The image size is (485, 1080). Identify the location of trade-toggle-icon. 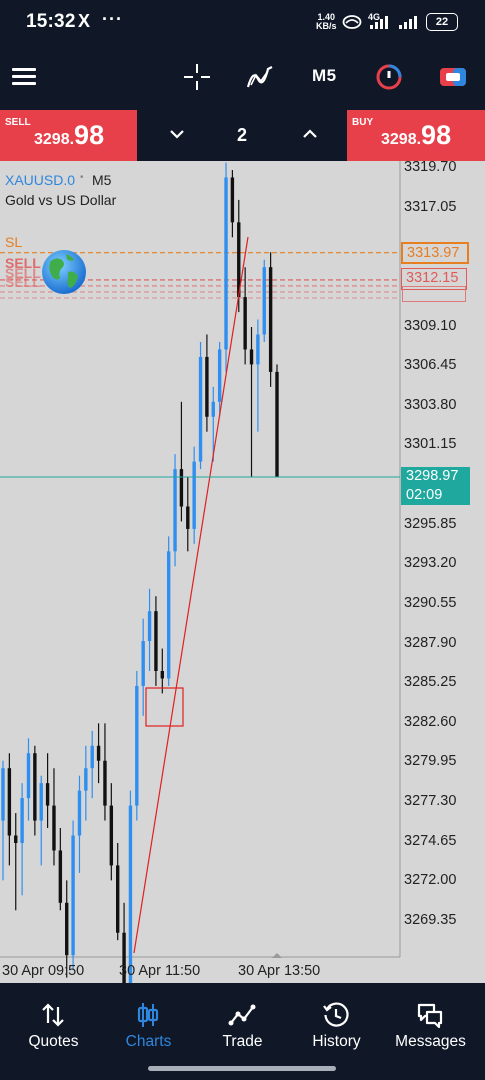
(453, 77).